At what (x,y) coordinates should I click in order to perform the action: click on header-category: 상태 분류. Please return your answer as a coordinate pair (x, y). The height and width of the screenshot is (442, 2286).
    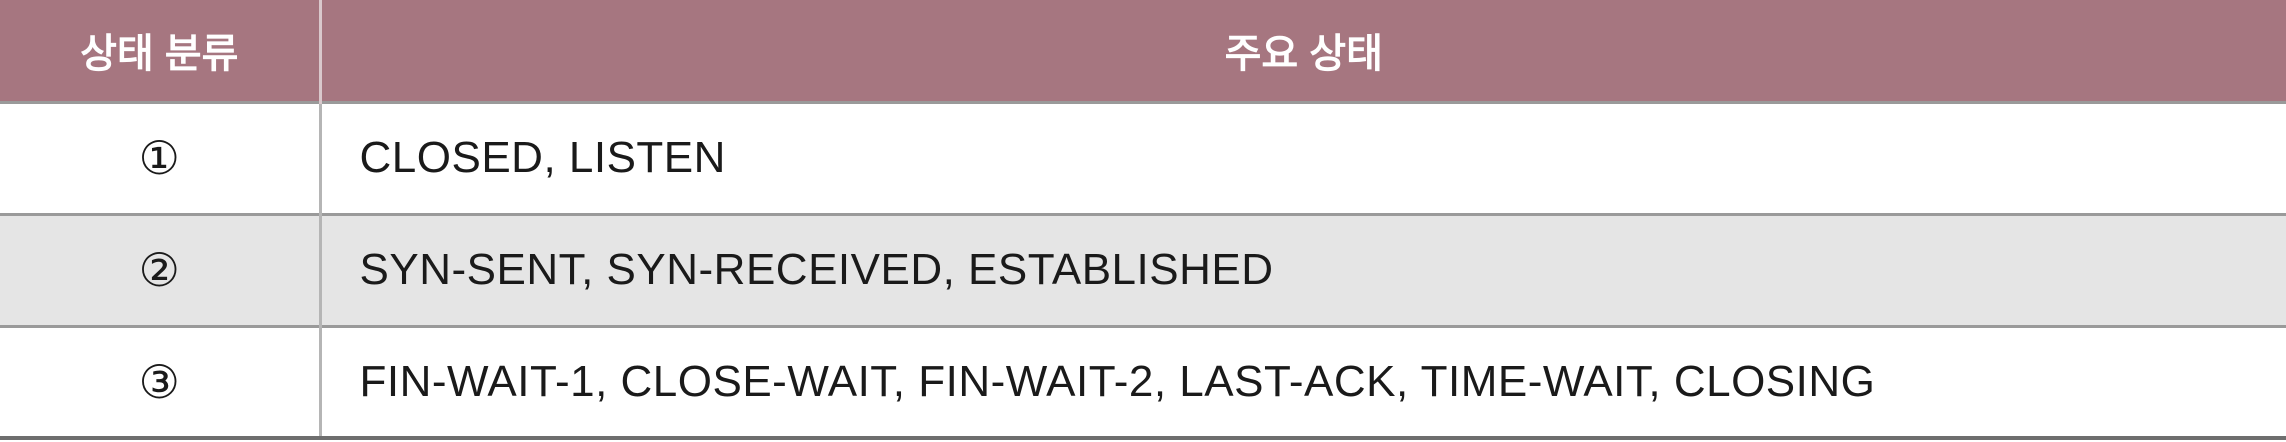
    Looking at the image, I should click on (161, 51).